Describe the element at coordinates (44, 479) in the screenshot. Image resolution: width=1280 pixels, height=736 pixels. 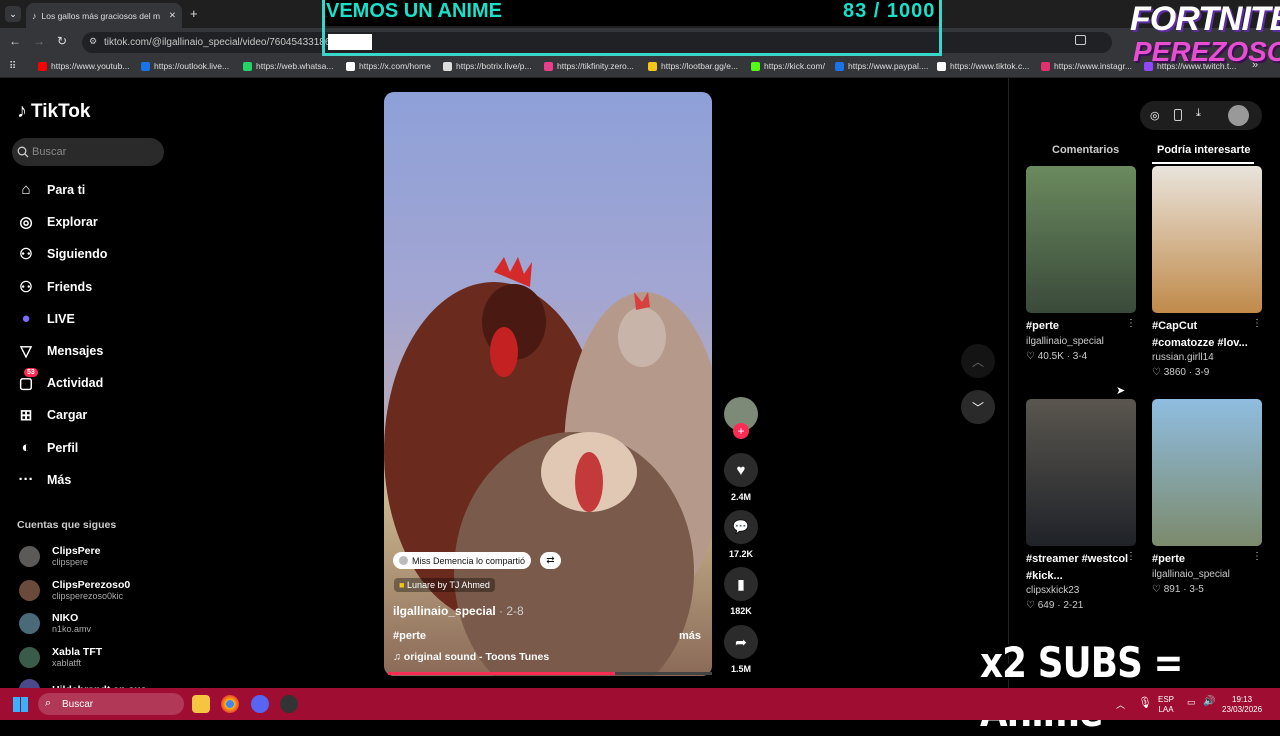
I see `nav-item-ms: ··· Más` at that location.